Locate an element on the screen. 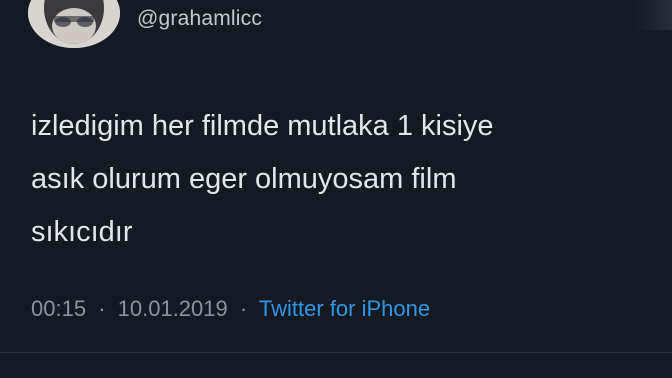 Image resolution: width=672 pixels, height=378 pixels. tweet-meta: 00:15 · 10.01.2019 · Twitter for iPhone is located at coordinates (230, 309).